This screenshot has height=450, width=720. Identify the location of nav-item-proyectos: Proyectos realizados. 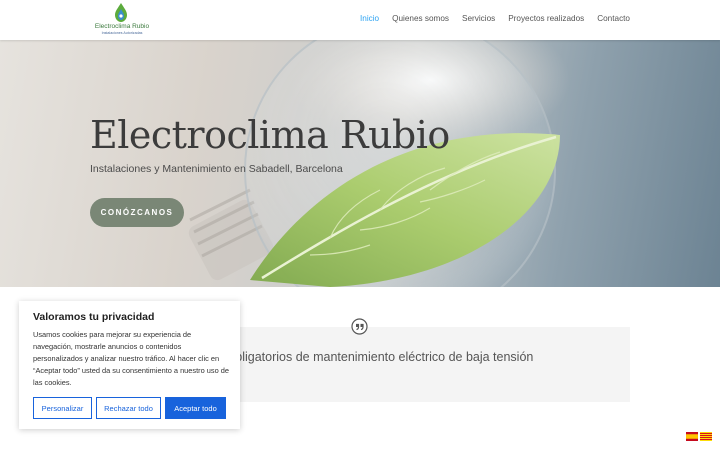
(546, 20).